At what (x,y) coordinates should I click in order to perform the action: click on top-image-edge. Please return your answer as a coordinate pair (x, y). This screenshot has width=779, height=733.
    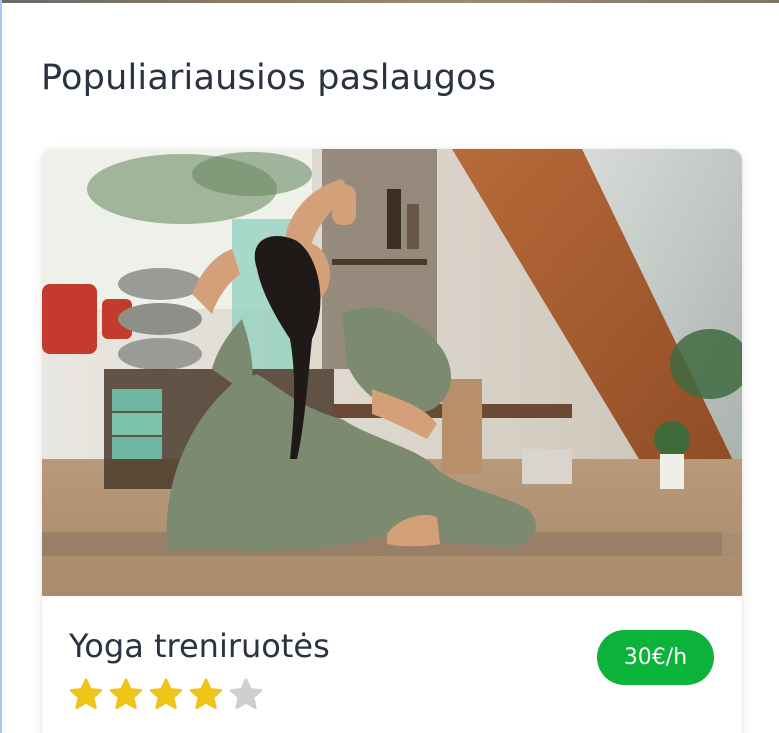
    Looking at the image, I should click on (390, 1).